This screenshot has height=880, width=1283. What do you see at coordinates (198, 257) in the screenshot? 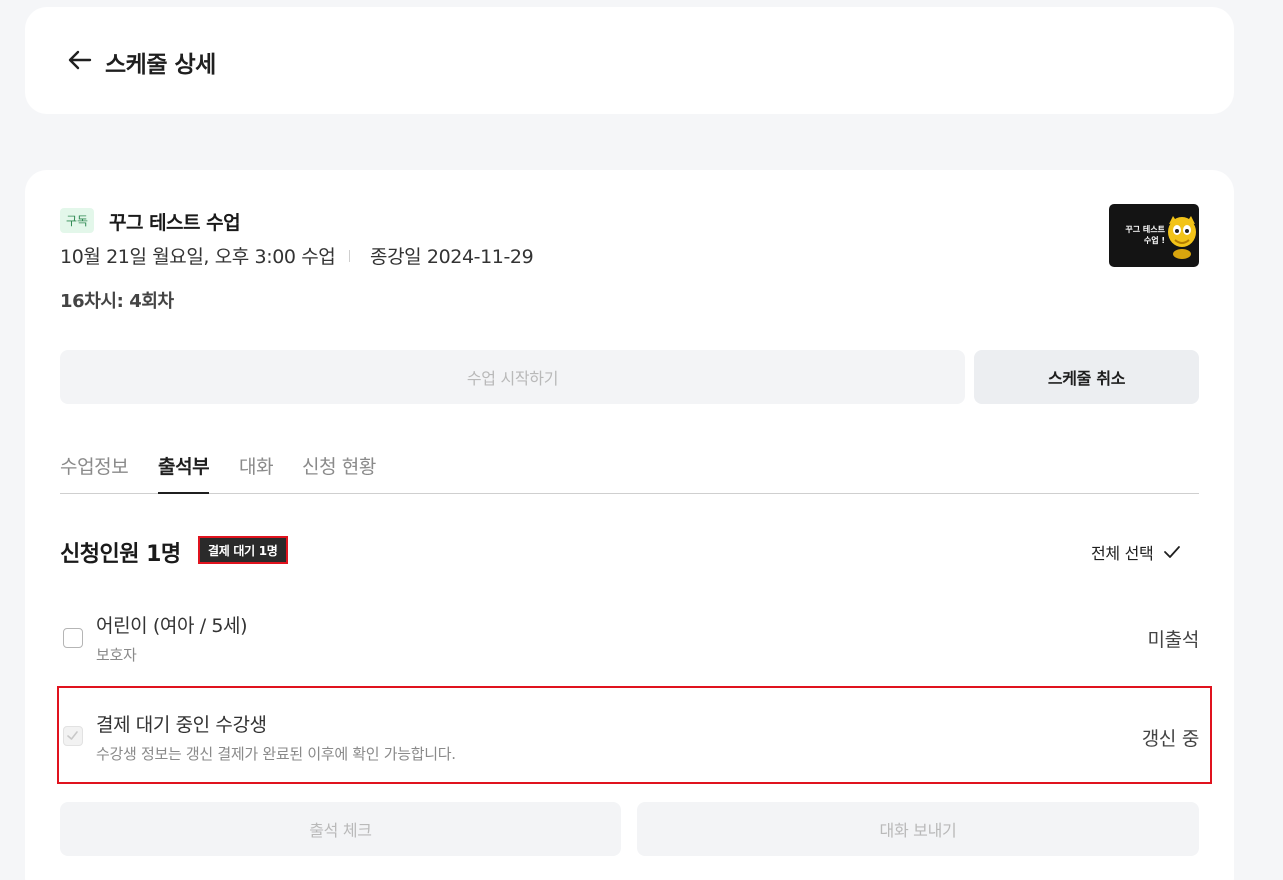
I see `class-datetime: 10월 21일 월요일, 오후 3:00 수업` at bounding box center [198, 257].